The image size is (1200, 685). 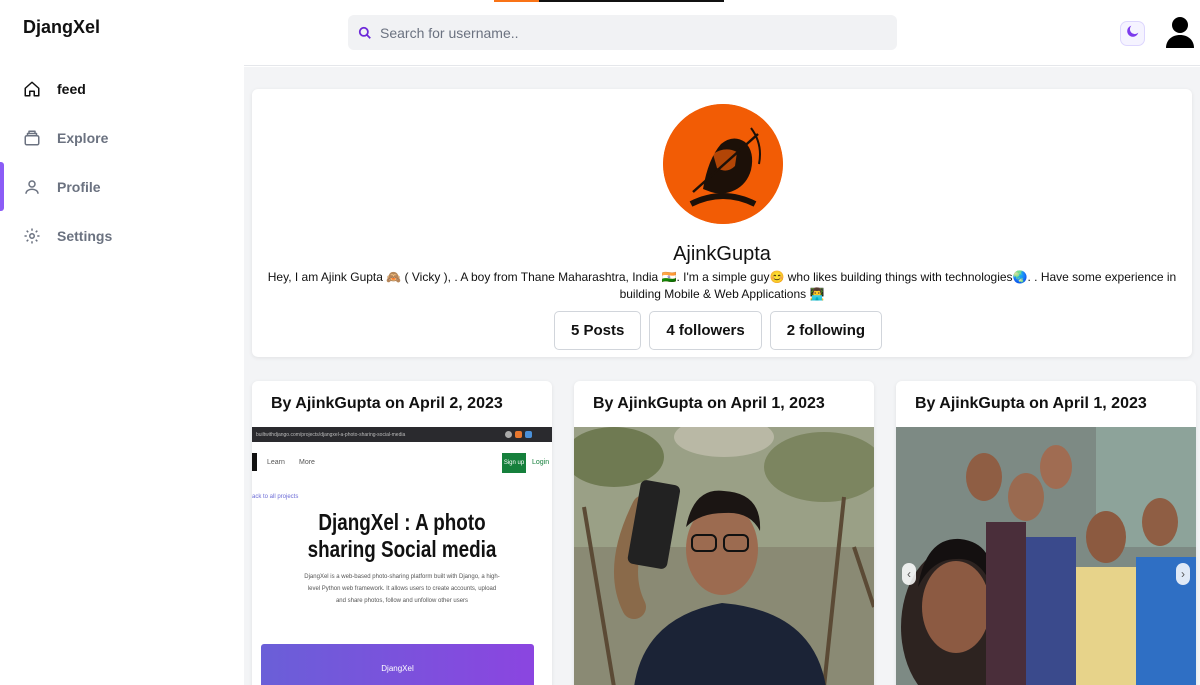 What do you see at coordinates (32, 187) in the screenshot?
I see `user-icon` at bounding box center [32, 187].